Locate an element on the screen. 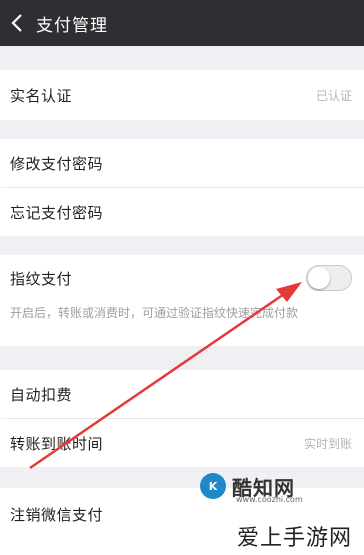 The width and height of the screenshot is (364, 555). fingerprint-toggle is located at coordinates (329, 278).